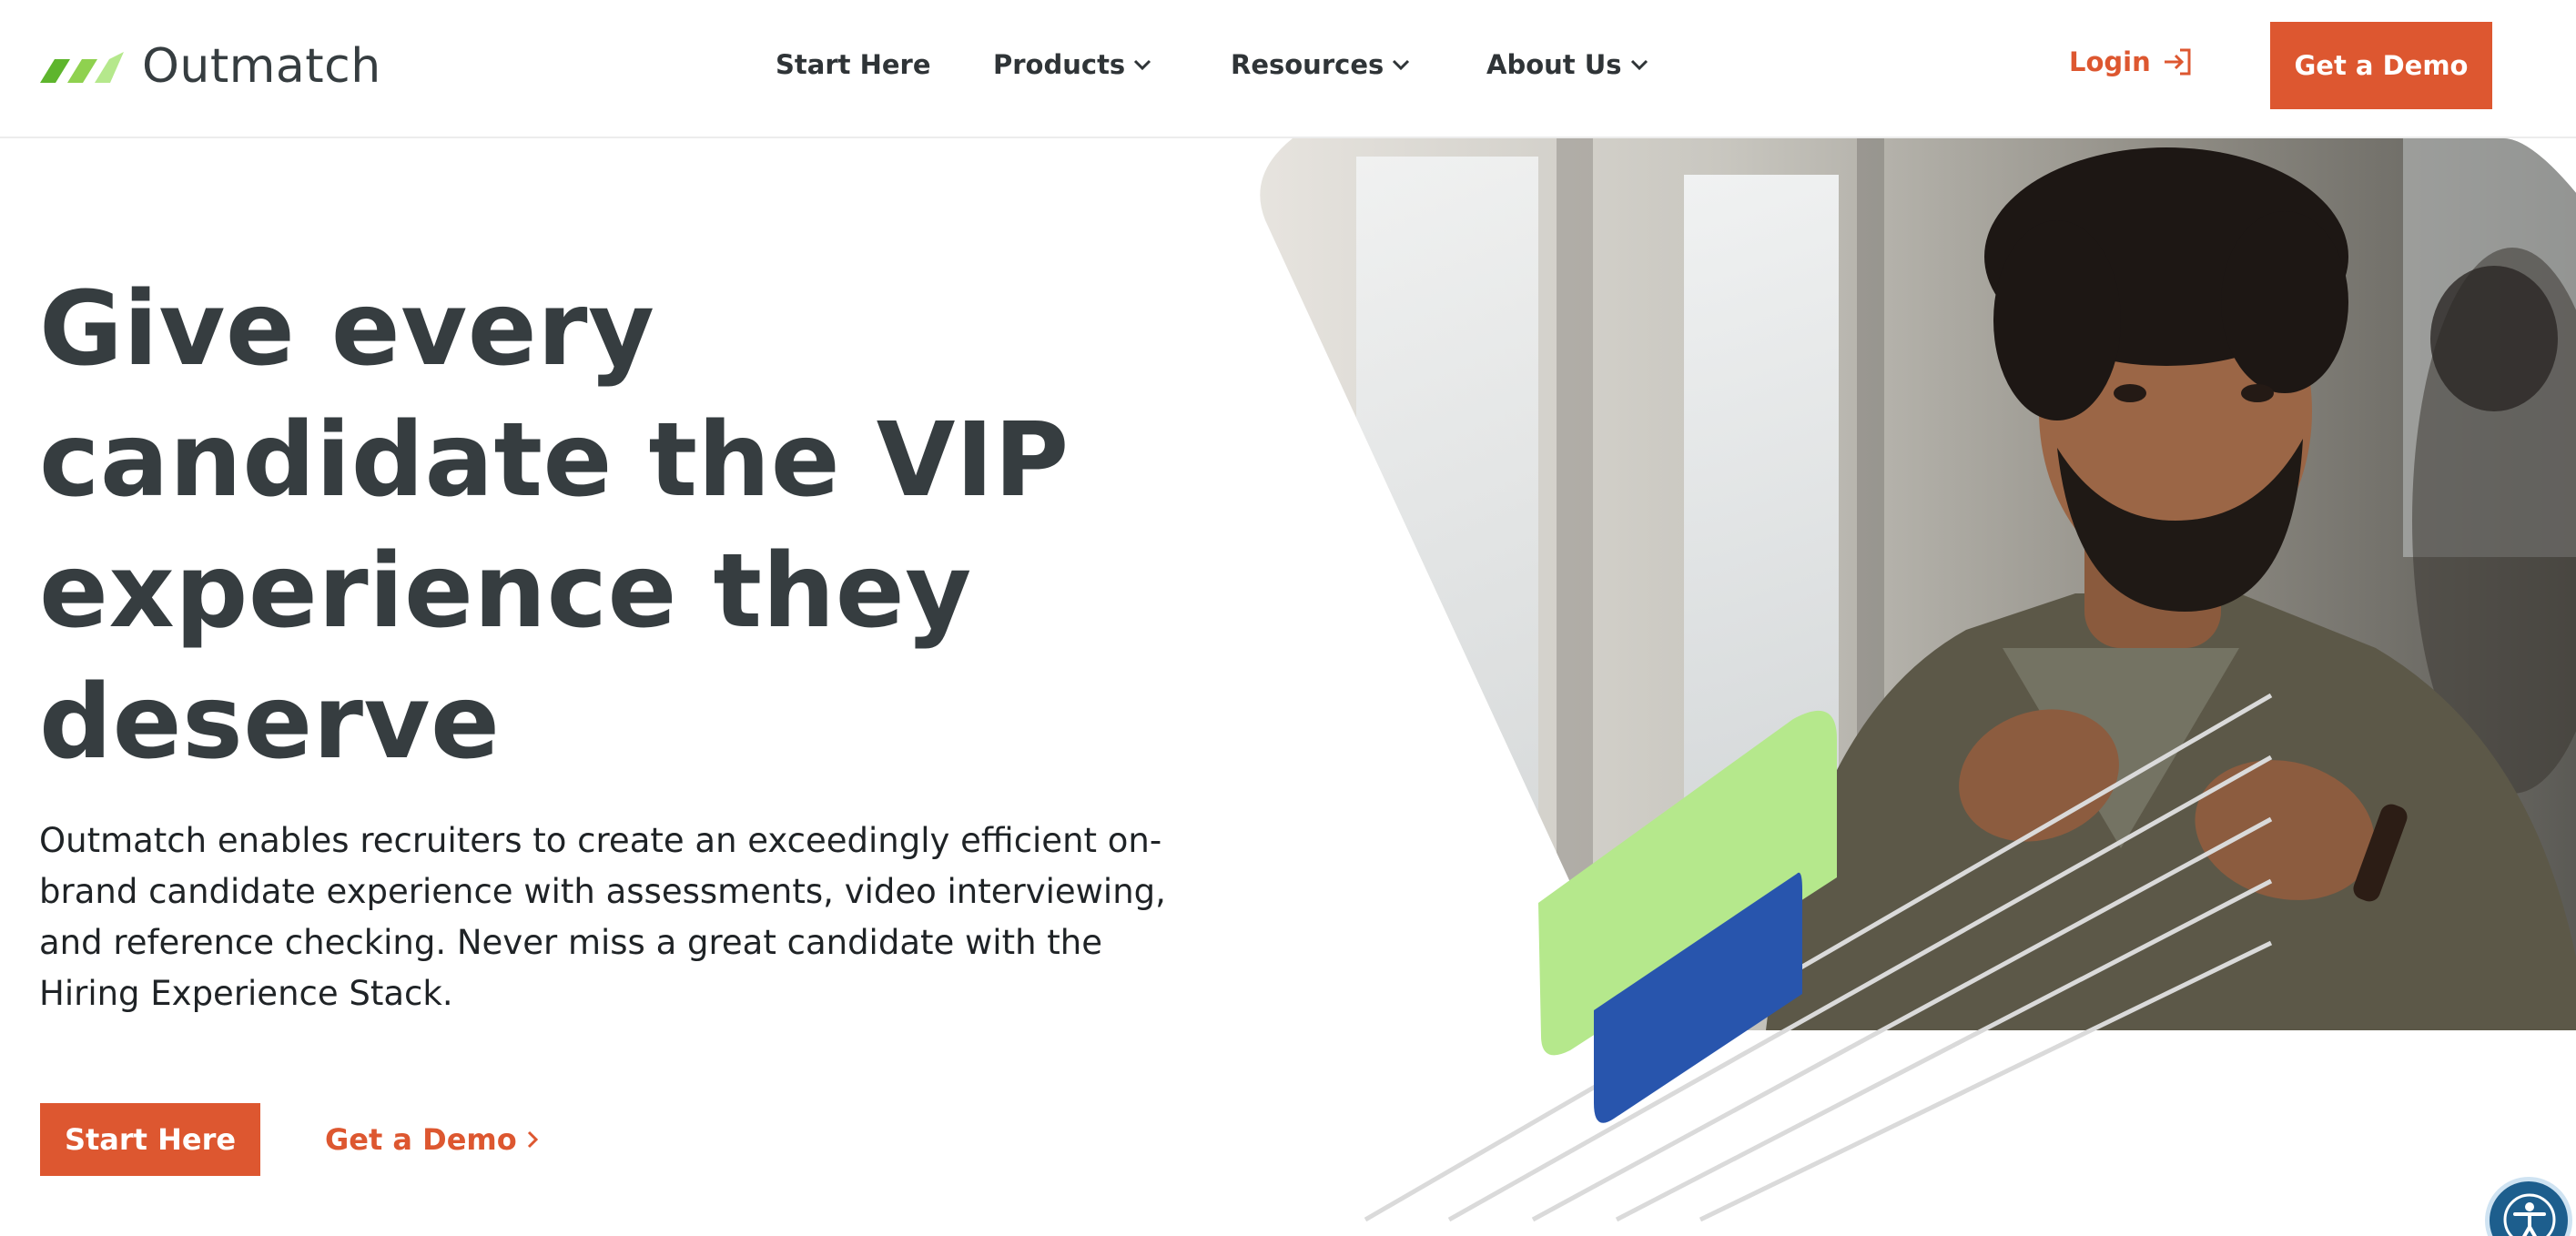 This screenshot has width=2576, height=1236. What do you see at coordinates (1307, 64) in the screenshot?
I see `nav-resources-label: Resources` at bounding box center [1307, 64].